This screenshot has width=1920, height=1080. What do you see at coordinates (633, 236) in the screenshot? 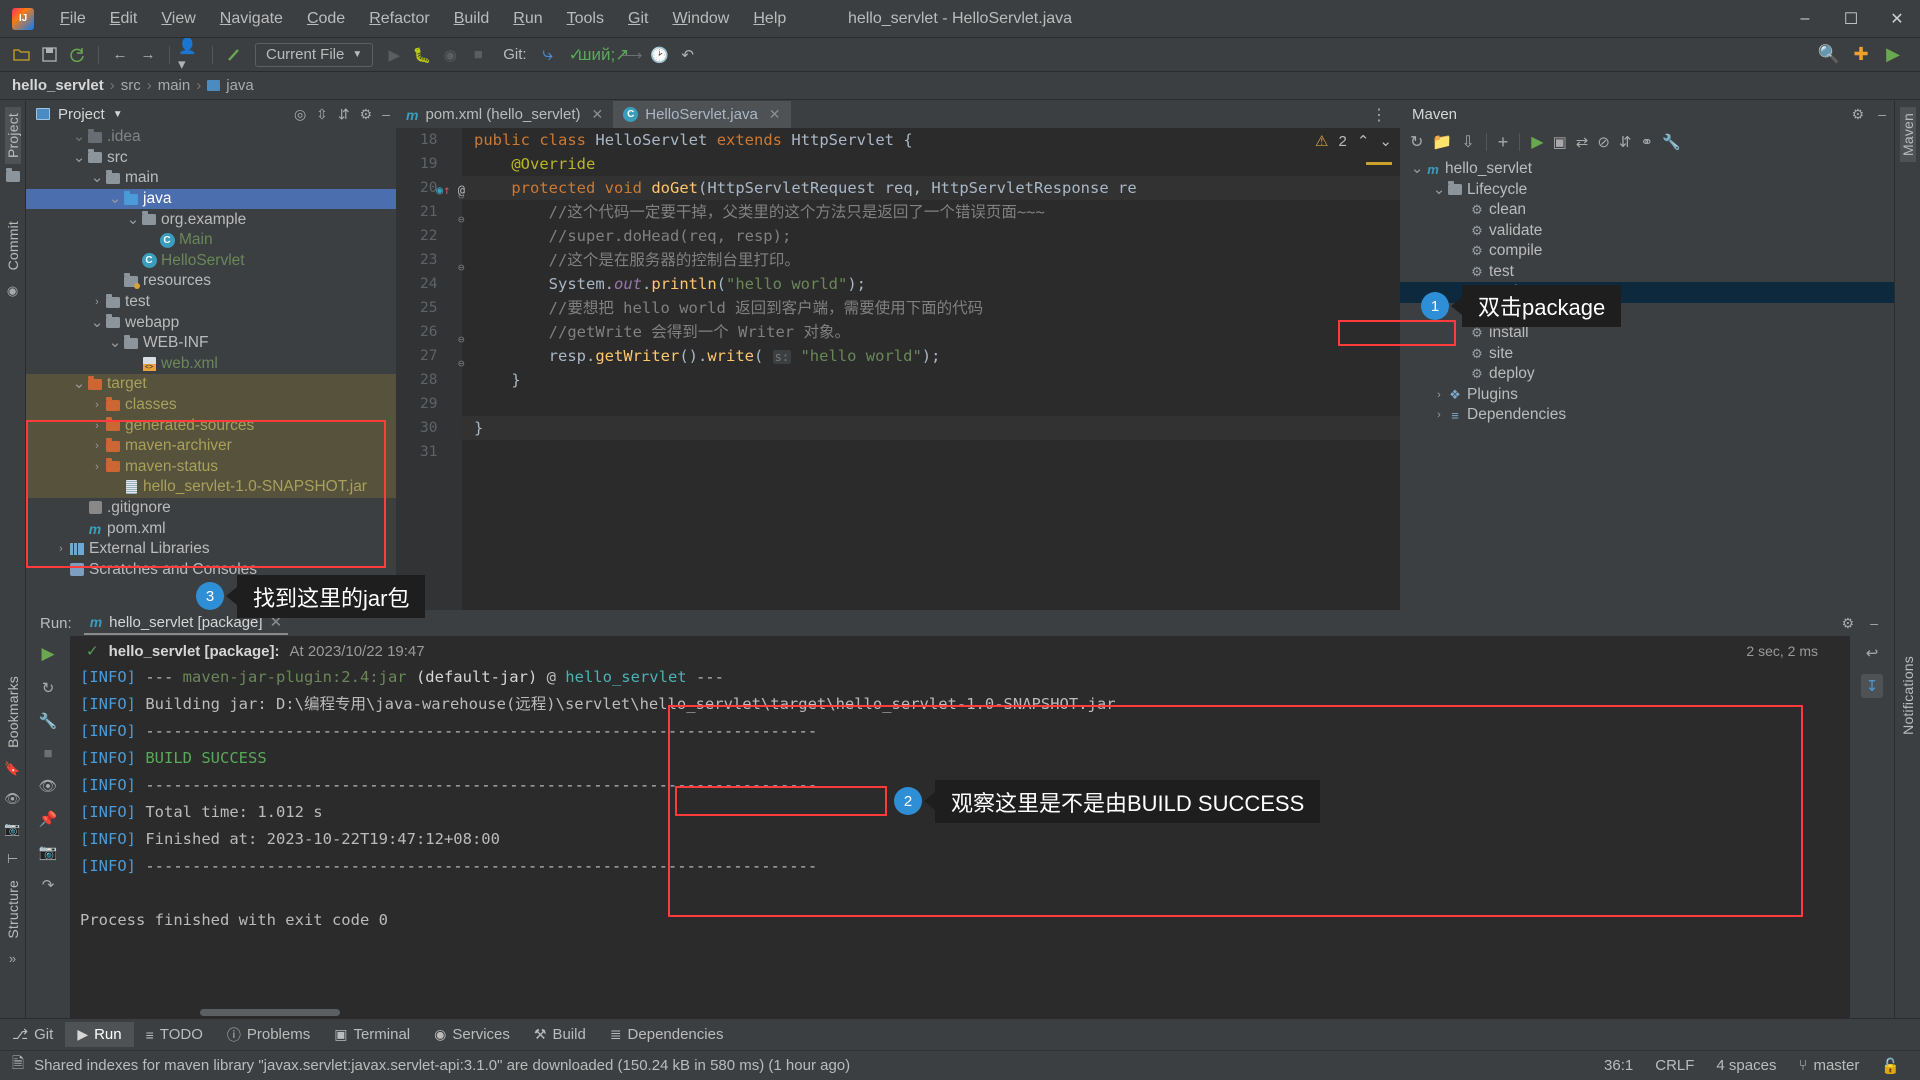
I see `code-line: //super.doHead(req, resp);` at bounding box center [633, 236].